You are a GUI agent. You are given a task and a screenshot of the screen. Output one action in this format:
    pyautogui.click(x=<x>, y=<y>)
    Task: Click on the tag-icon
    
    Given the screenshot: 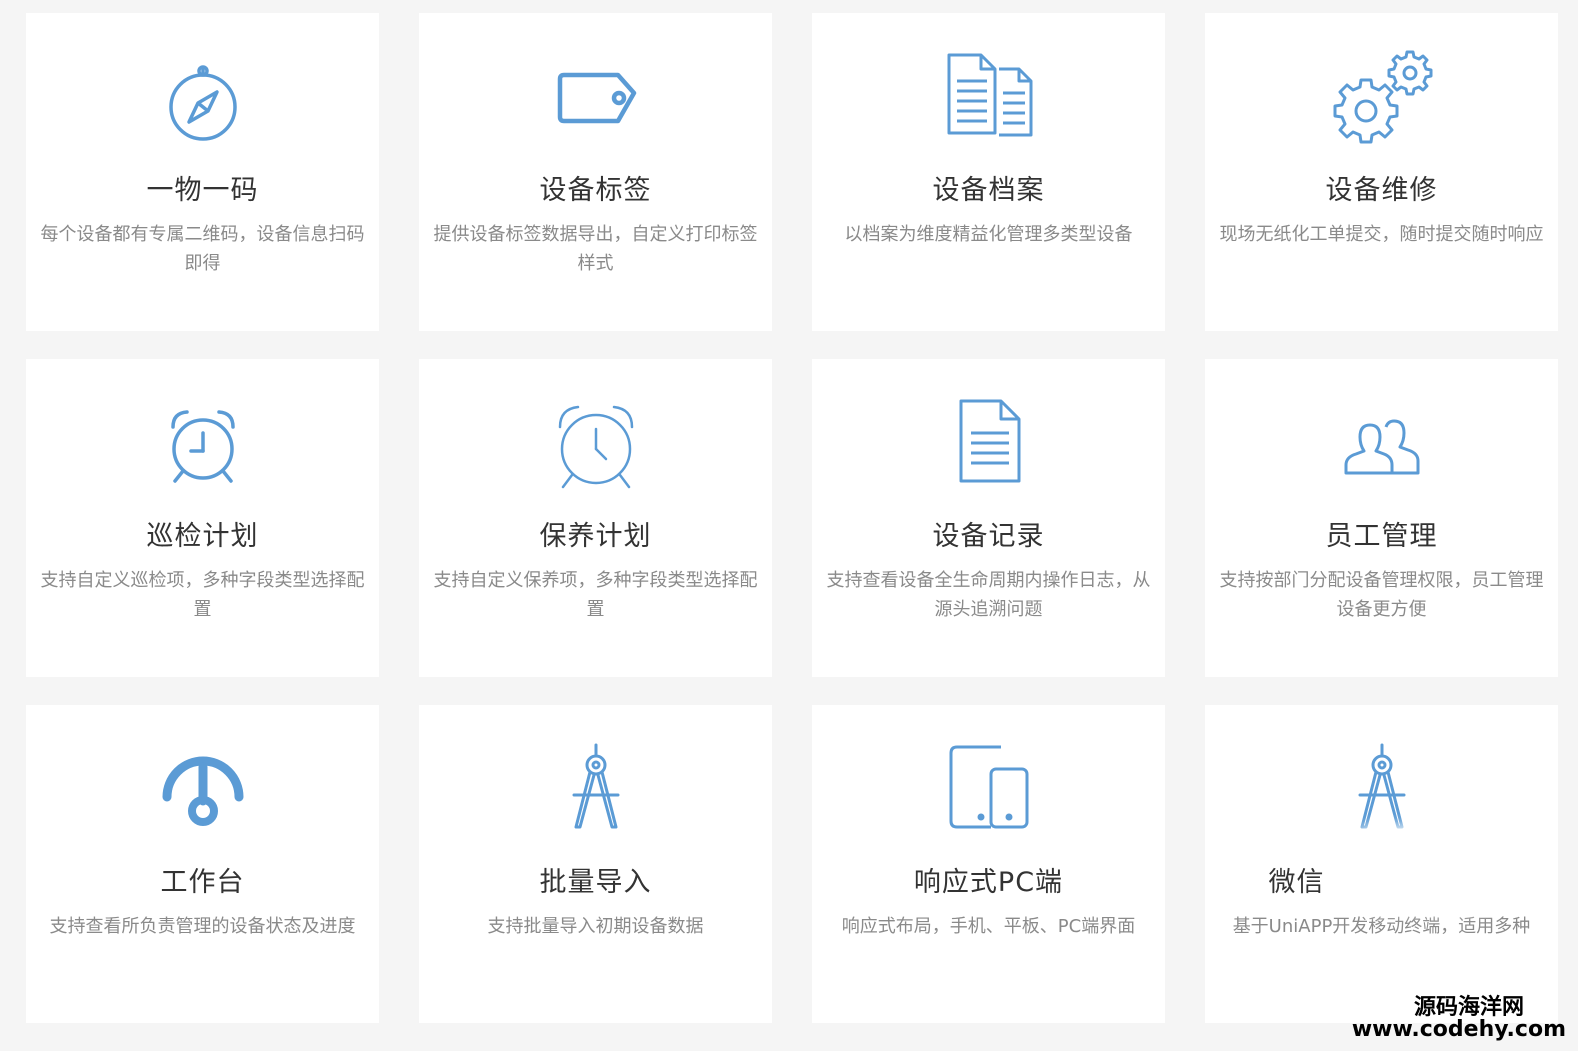 What is the action you would take?
    pyautogui.click(x=596, y=101)
    